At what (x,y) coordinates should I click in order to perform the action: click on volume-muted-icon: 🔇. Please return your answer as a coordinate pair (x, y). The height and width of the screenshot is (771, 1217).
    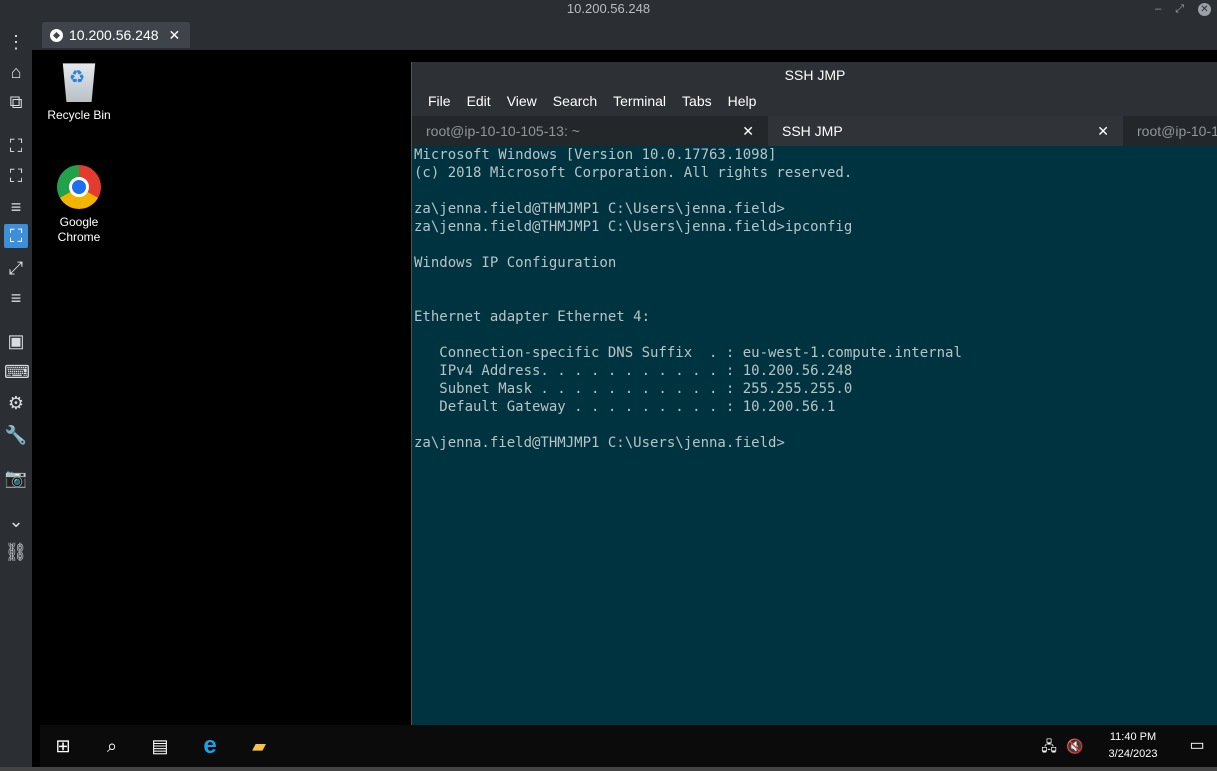
    Looking at the image, I should click on (1075, 746).